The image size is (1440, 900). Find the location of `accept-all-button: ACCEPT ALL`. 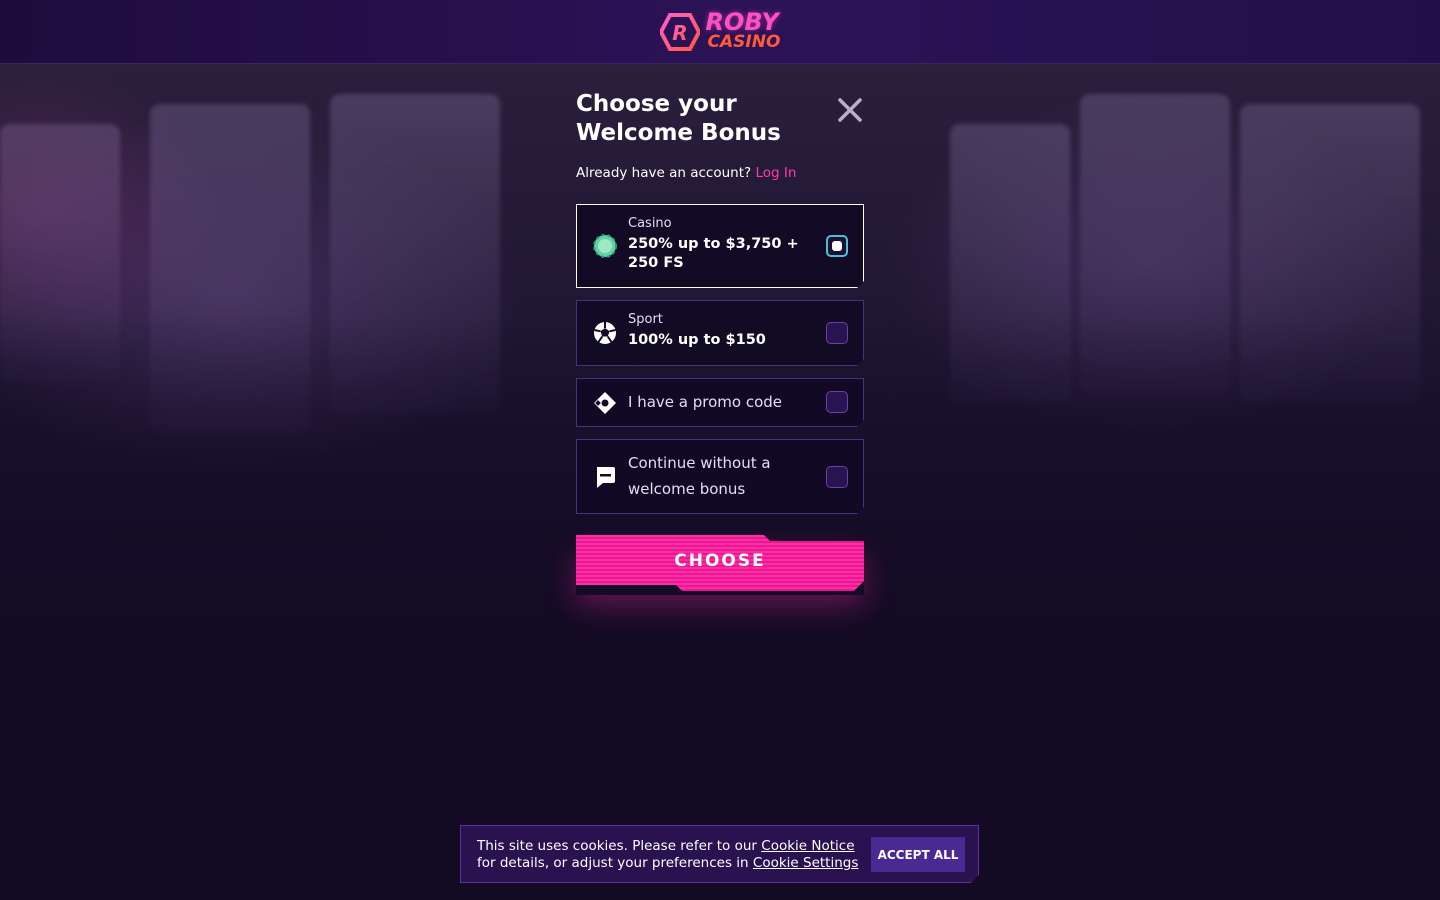

accept-all-button: ACCEPT ALL is located at coordinates (918, 854).